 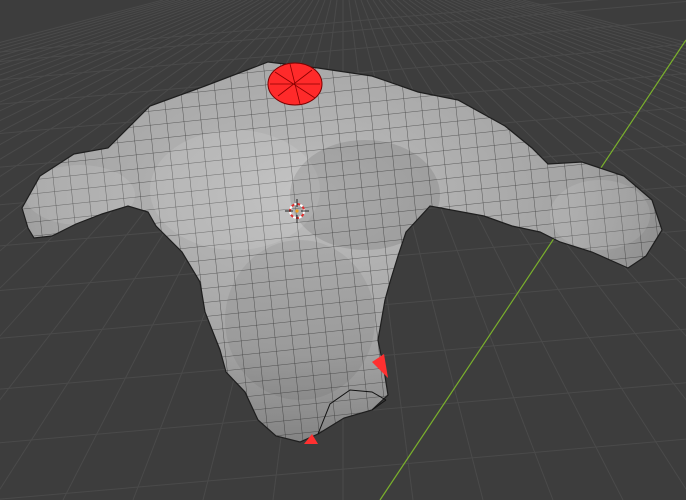 I want to click on abdomen-shading, so click(x=300, y=320).